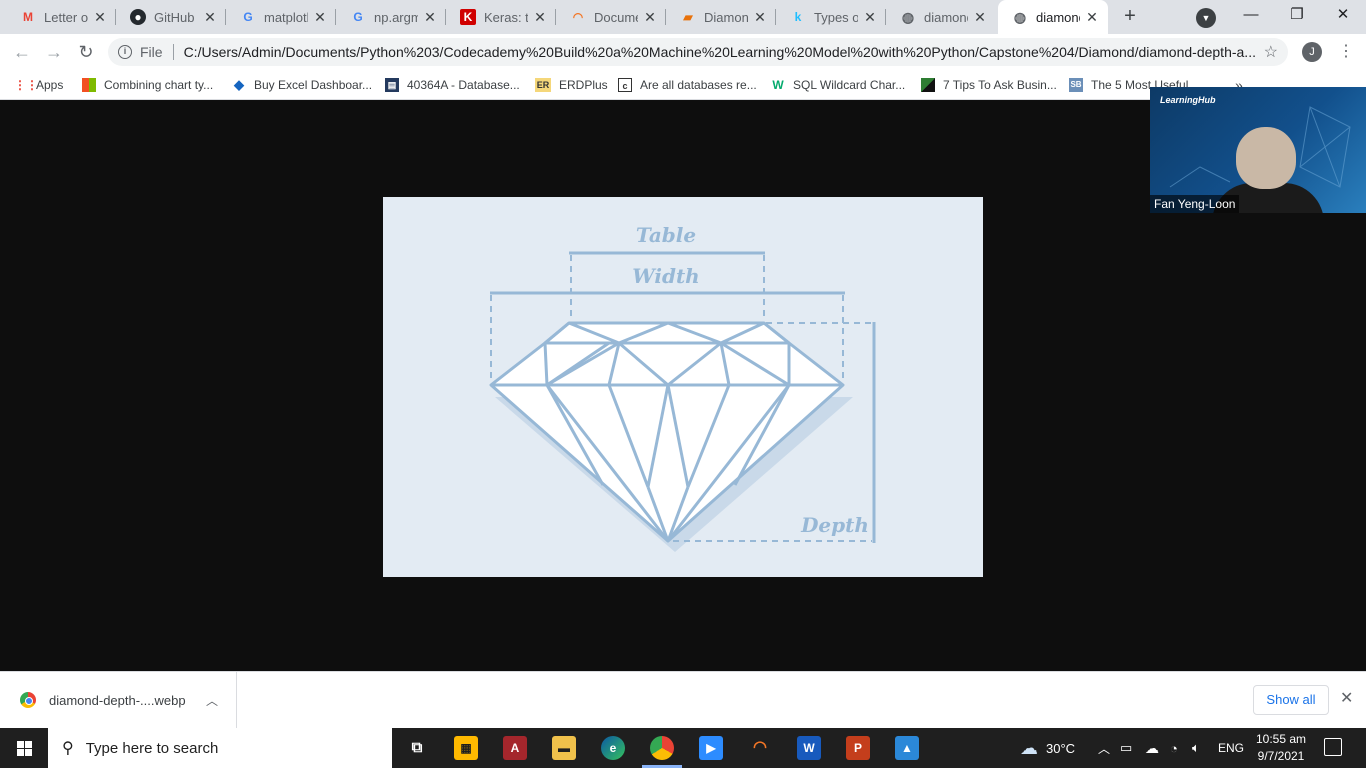 The height and width of the screenshot is (768, 1366). What do you see at coordinates (1126, 748) in the screenshot?
I see `battery-icon: ▭` at bounding box center [1126, 748].